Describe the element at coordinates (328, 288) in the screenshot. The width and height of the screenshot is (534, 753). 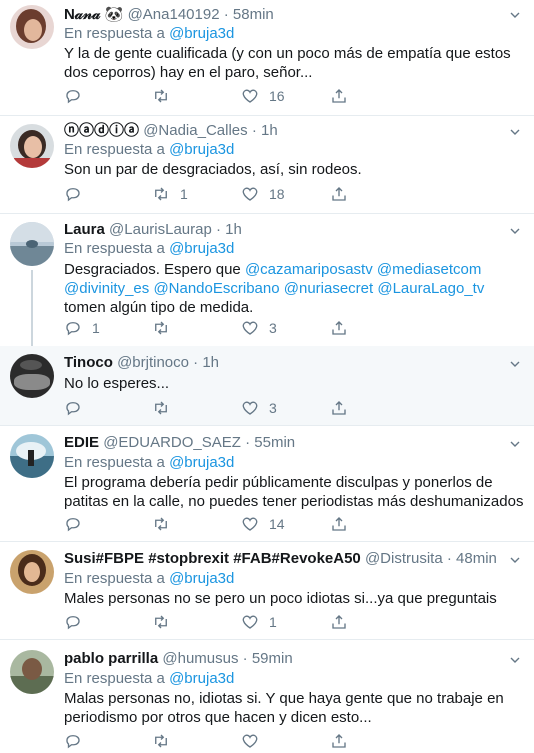
I see `mention-link: @nuriasecret` at that location.